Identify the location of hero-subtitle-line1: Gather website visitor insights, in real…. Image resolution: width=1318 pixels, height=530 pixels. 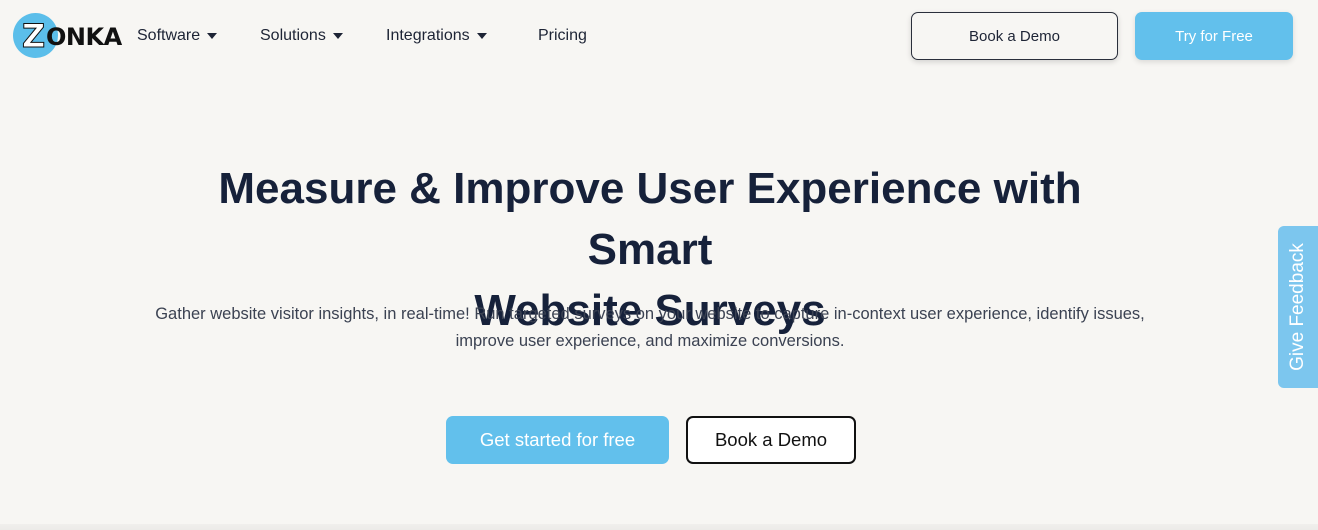
(650, 314).